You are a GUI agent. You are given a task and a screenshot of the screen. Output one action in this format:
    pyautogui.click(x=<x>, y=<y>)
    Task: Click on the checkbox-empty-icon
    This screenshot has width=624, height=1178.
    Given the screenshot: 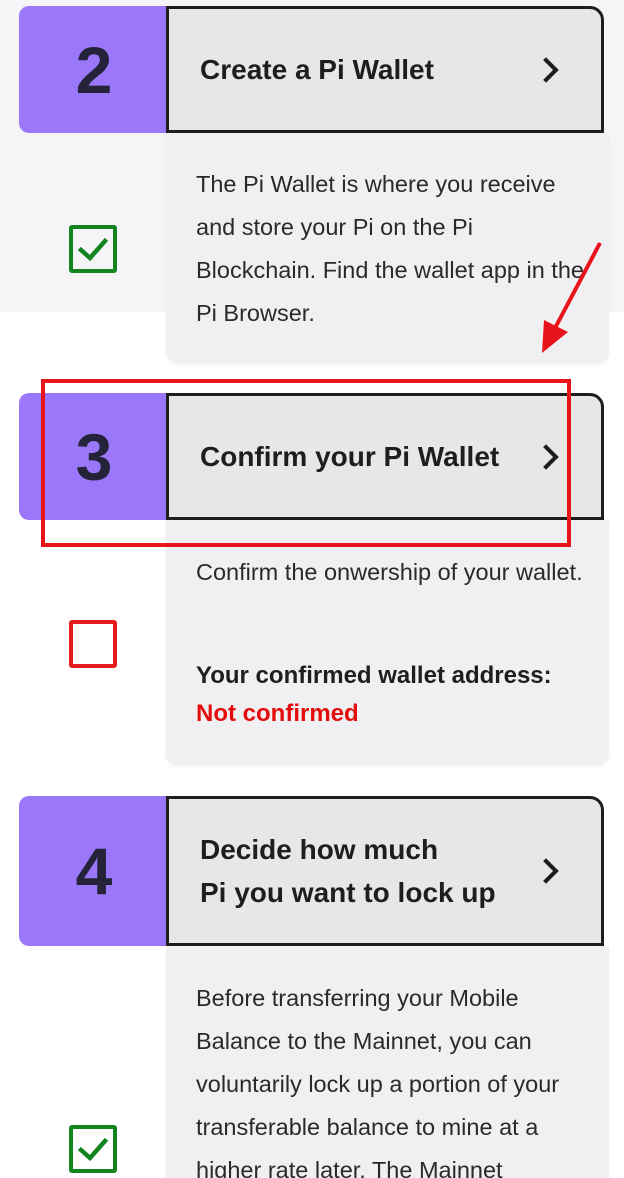 What is the action you would take?
    pyautogui.click(x=93, y=644)
    